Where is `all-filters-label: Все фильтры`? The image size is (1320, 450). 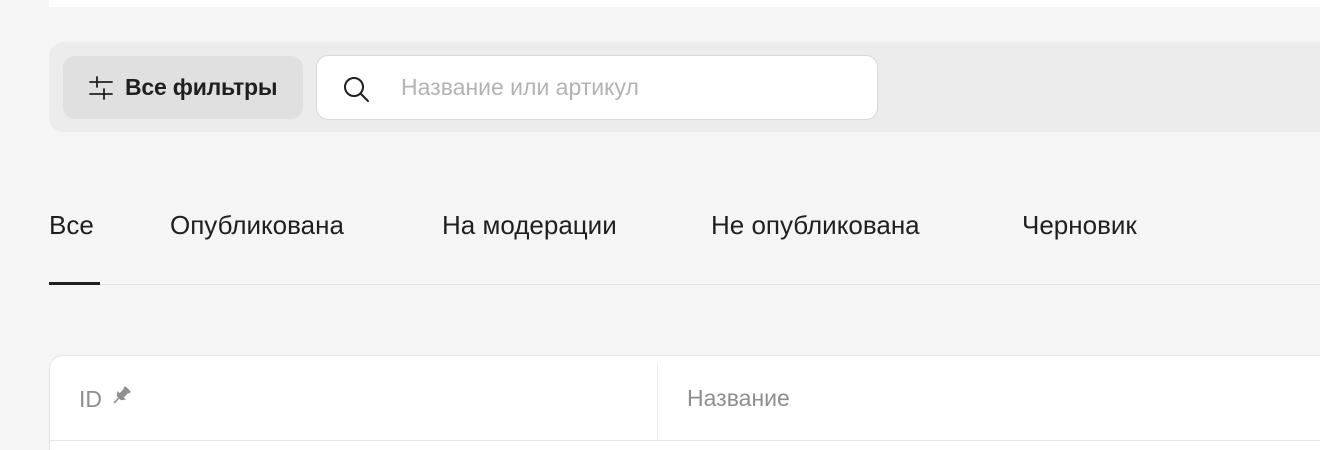 all-filters-label: Все фильтры is located at coordinates (201, 87).